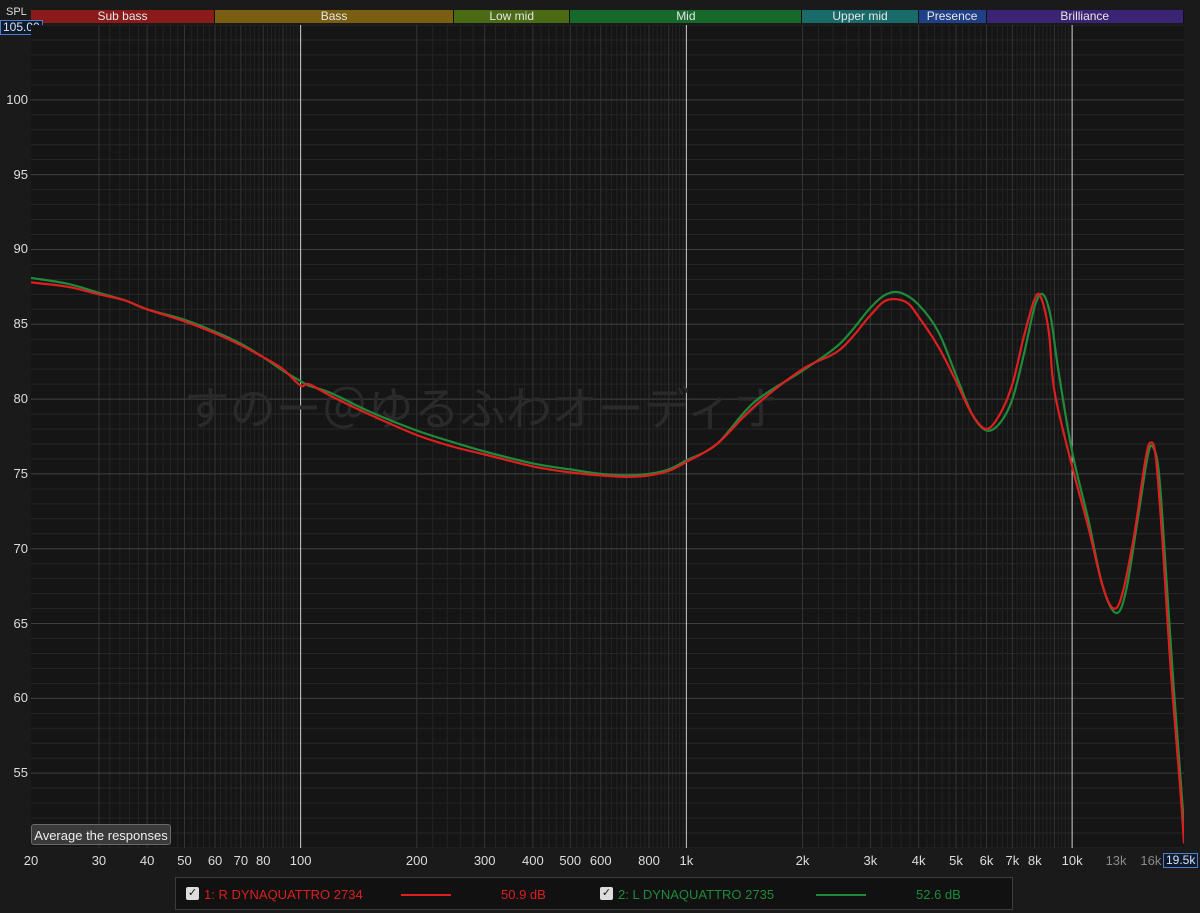 The image size is (1200, 913). Describe the element at coordinates (606, 893) in the screenshot. I see `series-2-checkbox: ✓` at that location.